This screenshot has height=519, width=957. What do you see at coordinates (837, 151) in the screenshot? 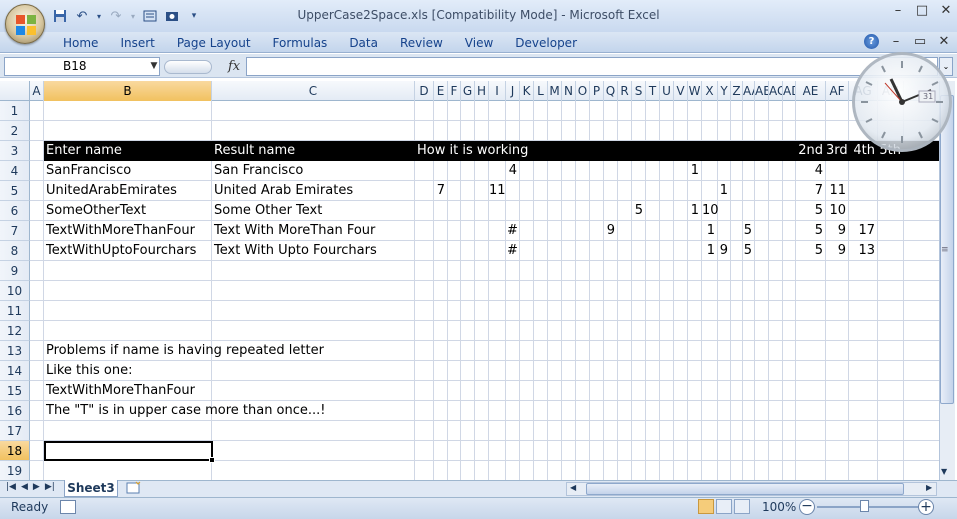
I see `cell-af3: 3rd` at bounding box center [837, 151].